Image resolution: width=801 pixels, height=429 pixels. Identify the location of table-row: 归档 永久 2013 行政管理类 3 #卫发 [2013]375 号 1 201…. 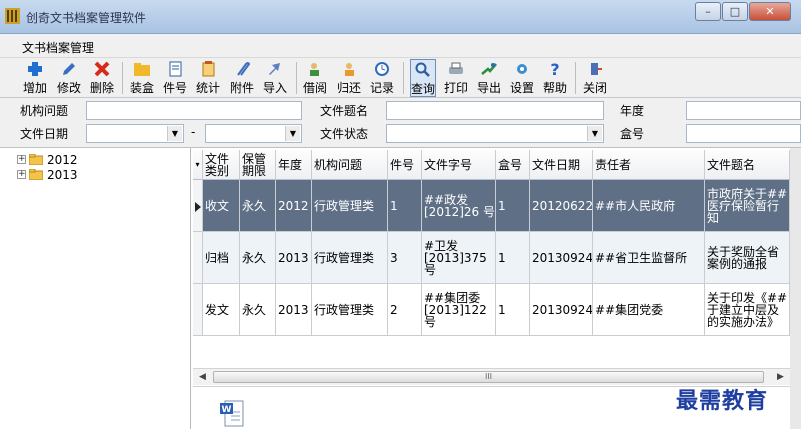
(491, 258).